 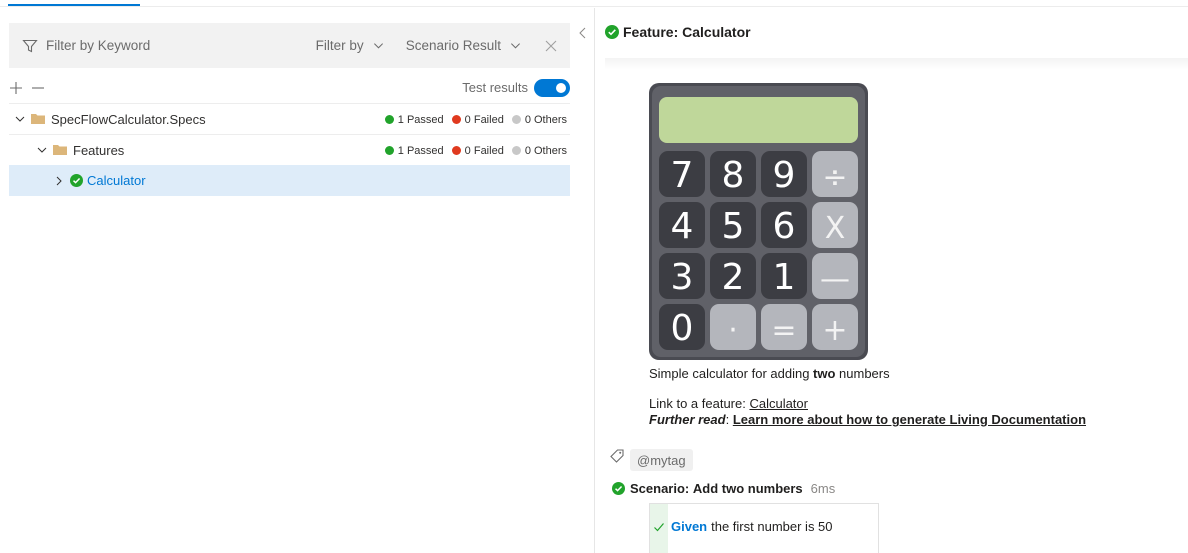 What do you see at coordinates (660, 488) in the screenshot?
I see `scenario-label: Scenario:` at bounding box center [660, 488].